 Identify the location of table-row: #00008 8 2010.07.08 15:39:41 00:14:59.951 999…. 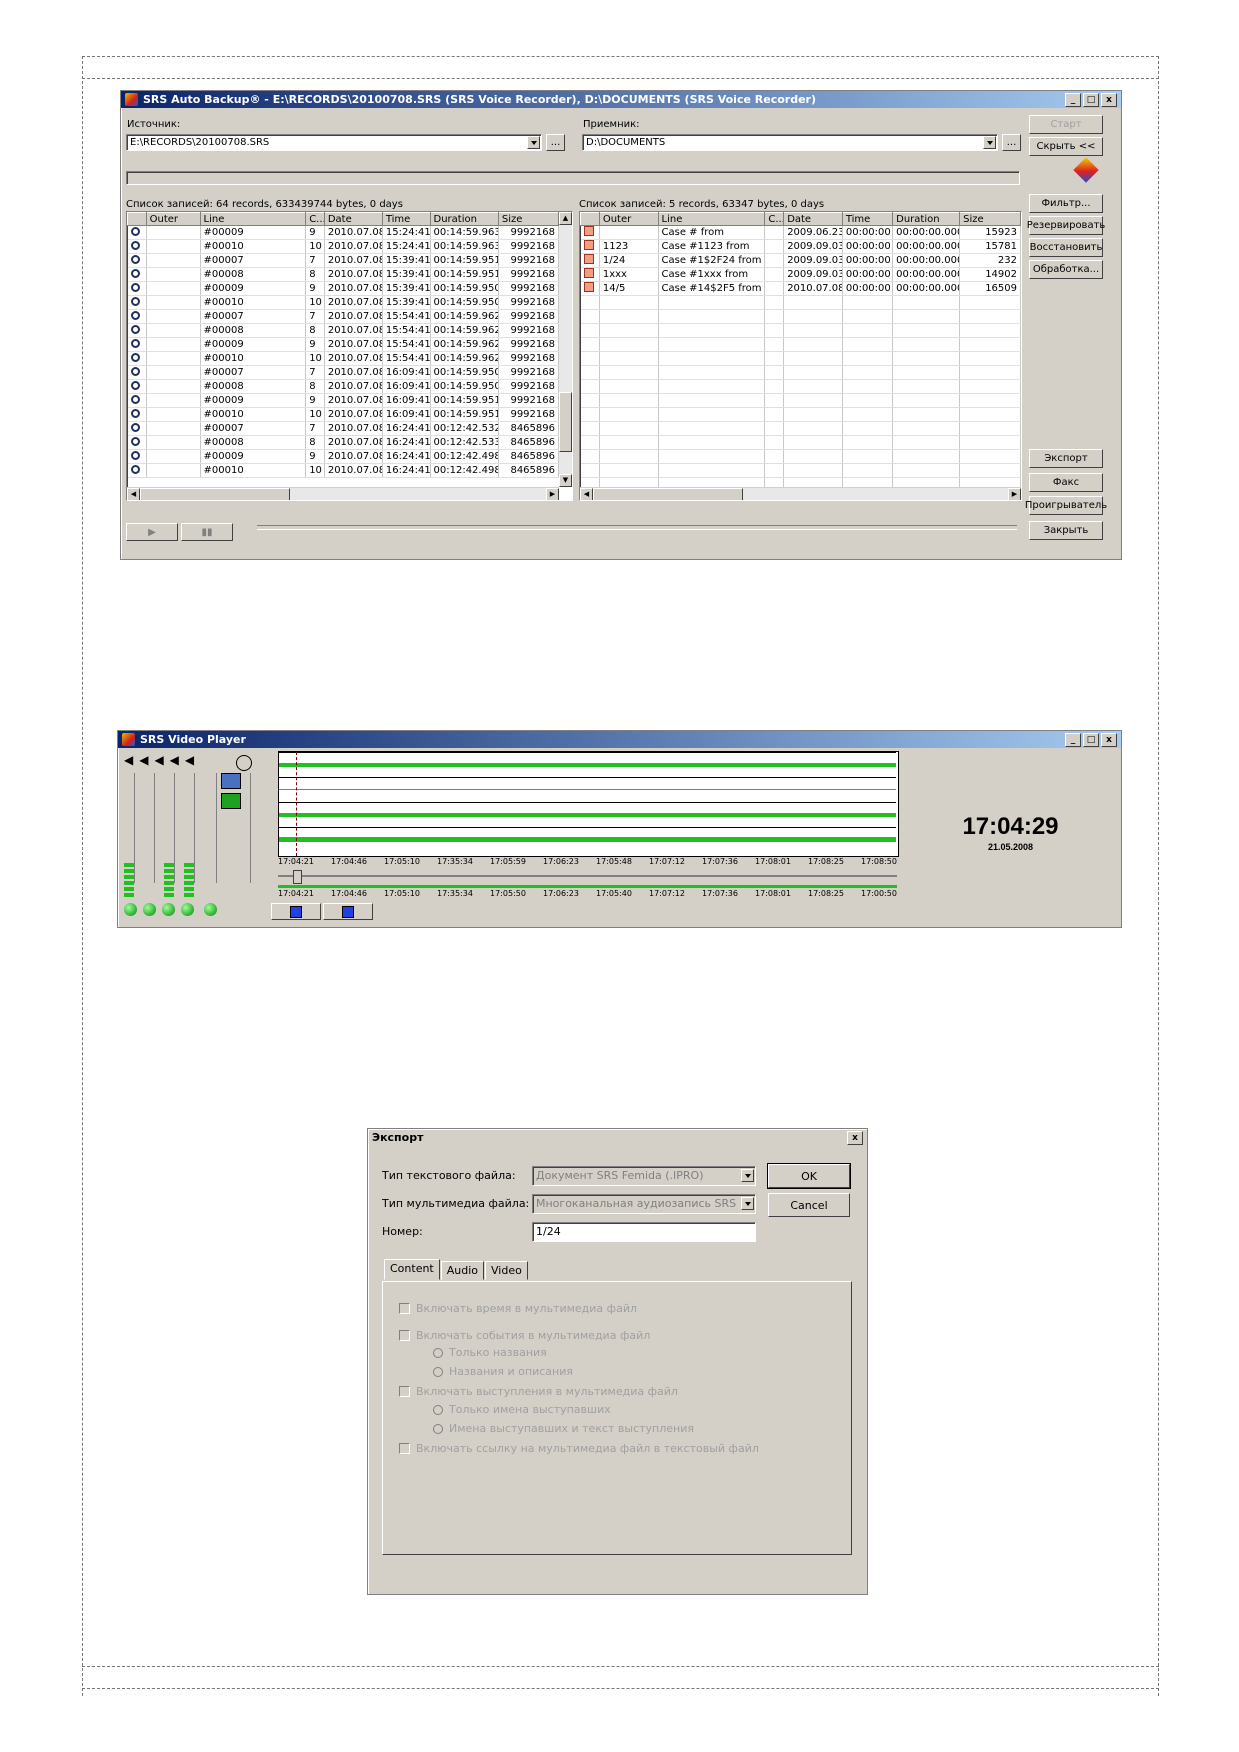
(343, 274).